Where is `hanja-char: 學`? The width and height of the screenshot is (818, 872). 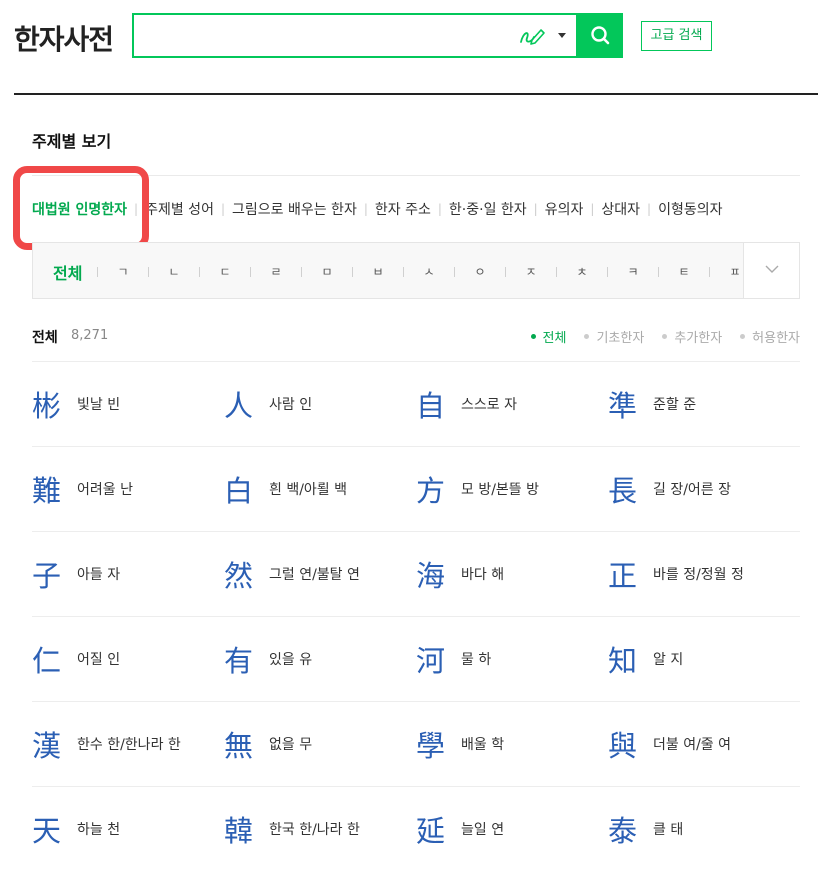
hanja-char: 學 is located at coordinates (438, 744).